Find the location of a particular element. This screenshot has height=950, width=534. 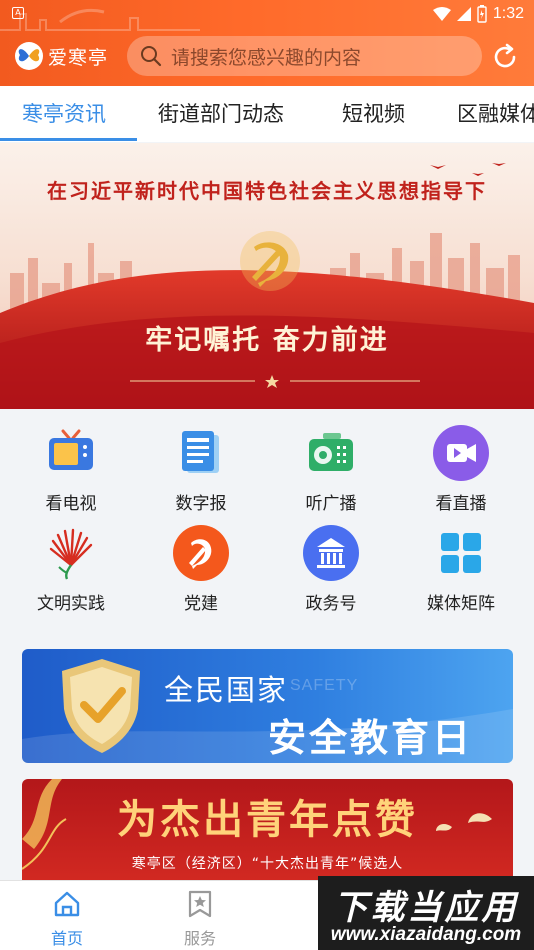

youth-banner-title: 为杰出青年点赞 is located at coordinates (267, 820).